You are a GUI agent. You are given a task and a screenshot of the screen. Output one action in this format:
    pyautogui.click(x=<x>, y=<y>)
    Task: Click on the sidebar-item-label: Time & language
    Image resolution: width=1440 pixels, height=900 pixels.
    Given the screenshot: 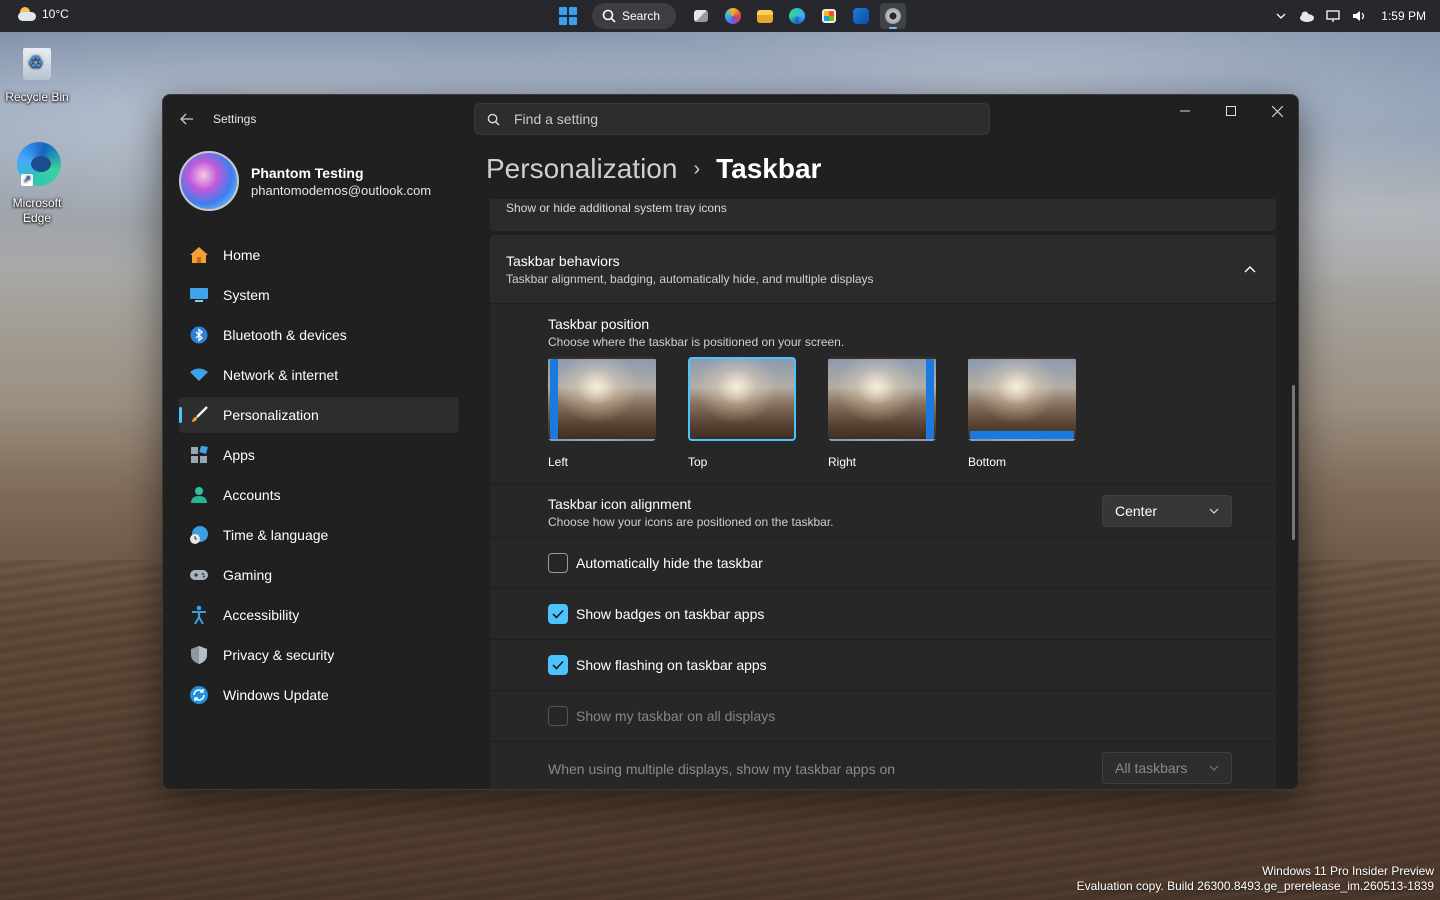 What is the action you would take?
    pyautogui.click(x=276, y=535)
    